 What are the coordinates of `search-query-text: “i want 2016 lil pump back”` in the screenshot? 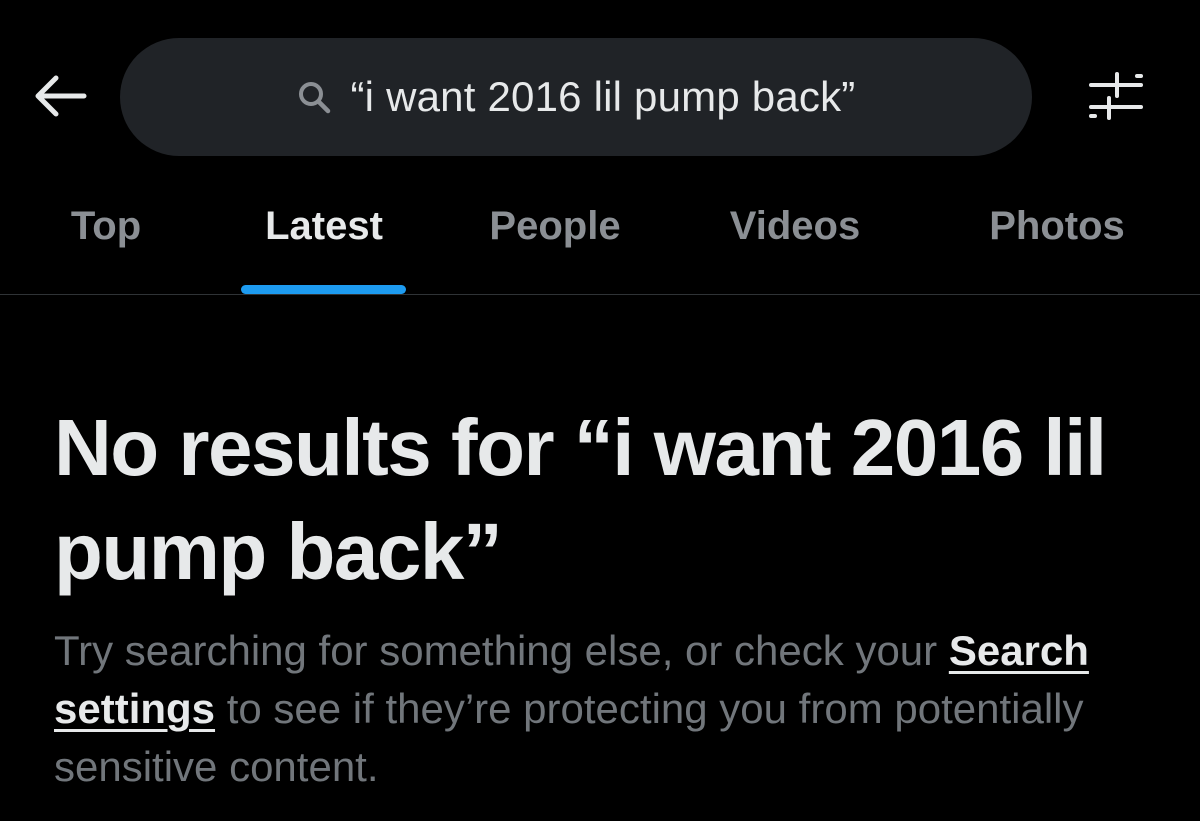 It's located at (603, 96).